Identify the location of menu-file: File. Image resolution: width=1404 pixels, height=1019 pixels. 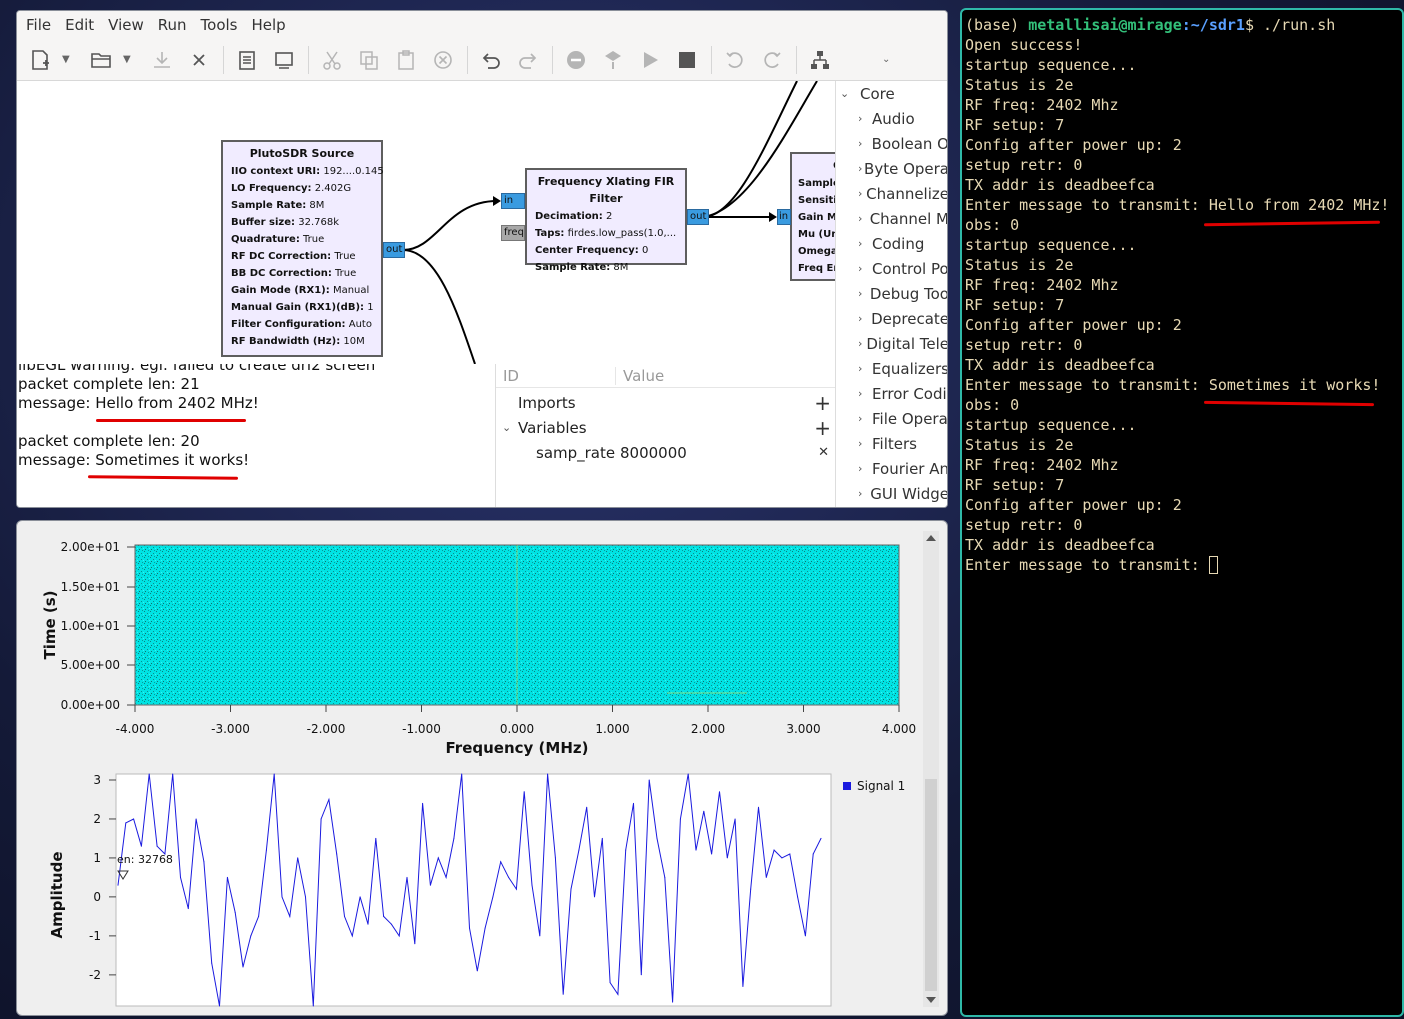
(38, 25).